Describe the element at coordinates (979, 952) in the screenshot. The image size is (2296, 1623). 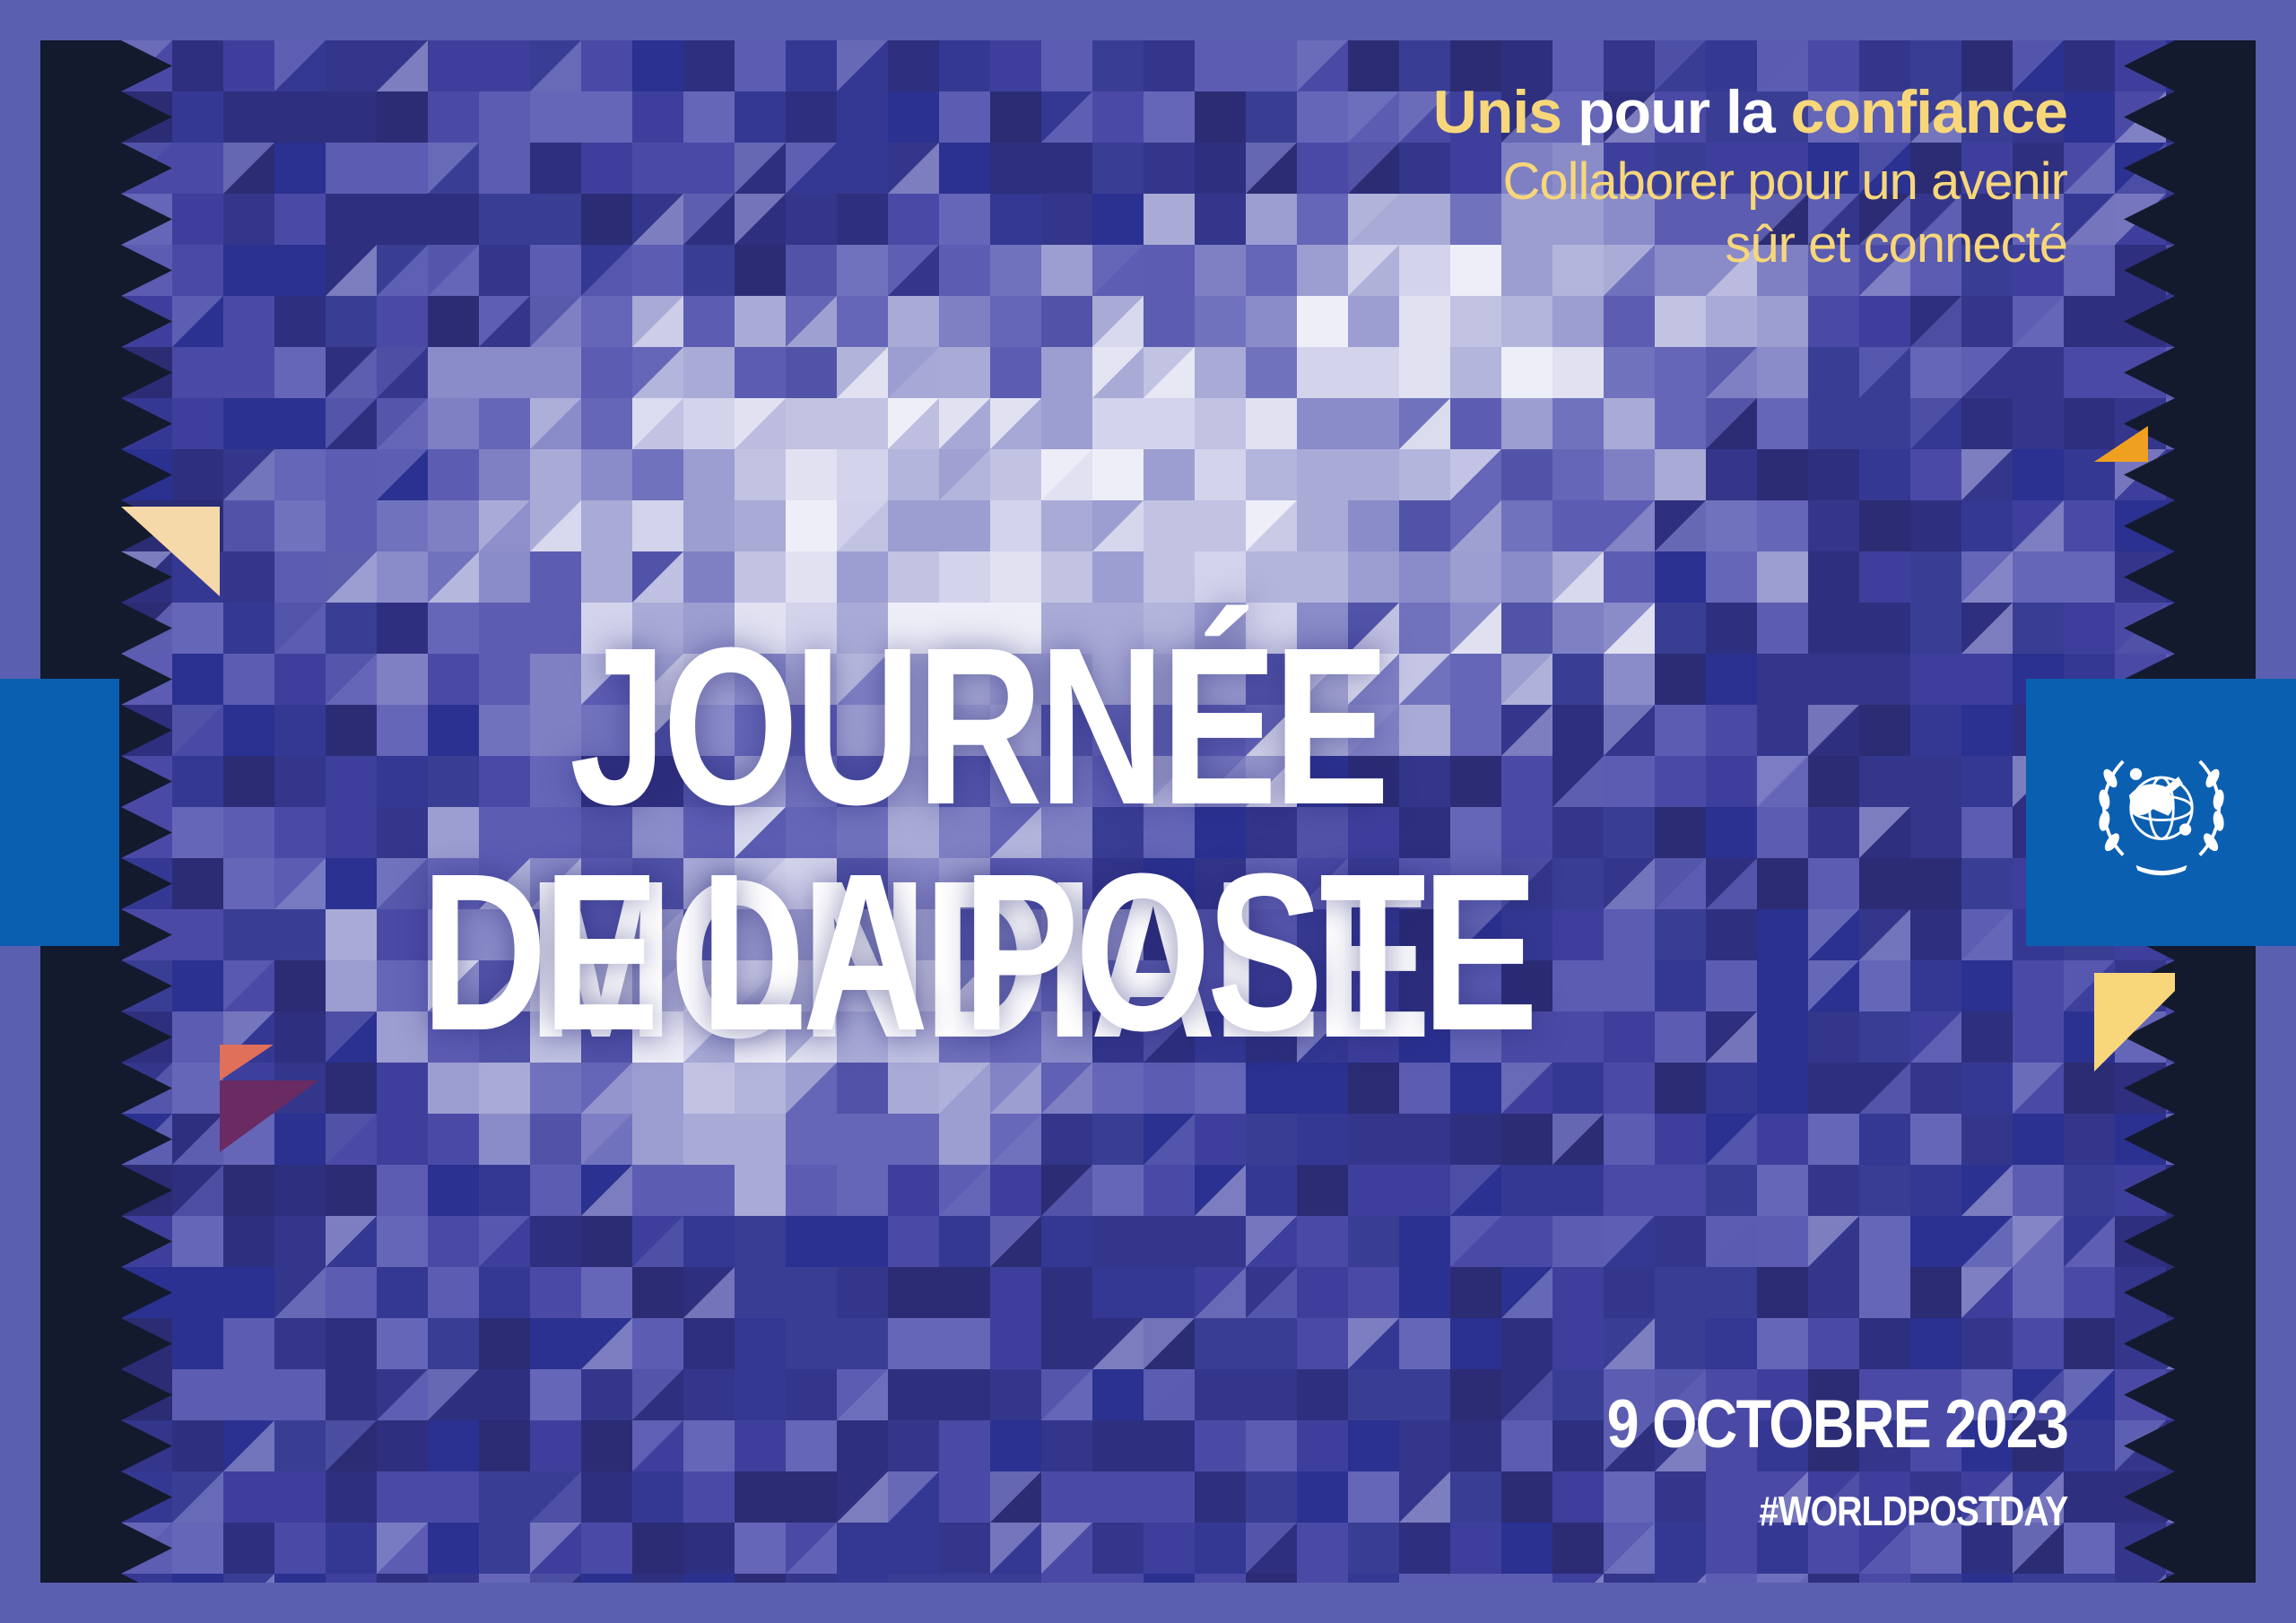
I see `main-title-line-2: DE LA POSTE` at that location.